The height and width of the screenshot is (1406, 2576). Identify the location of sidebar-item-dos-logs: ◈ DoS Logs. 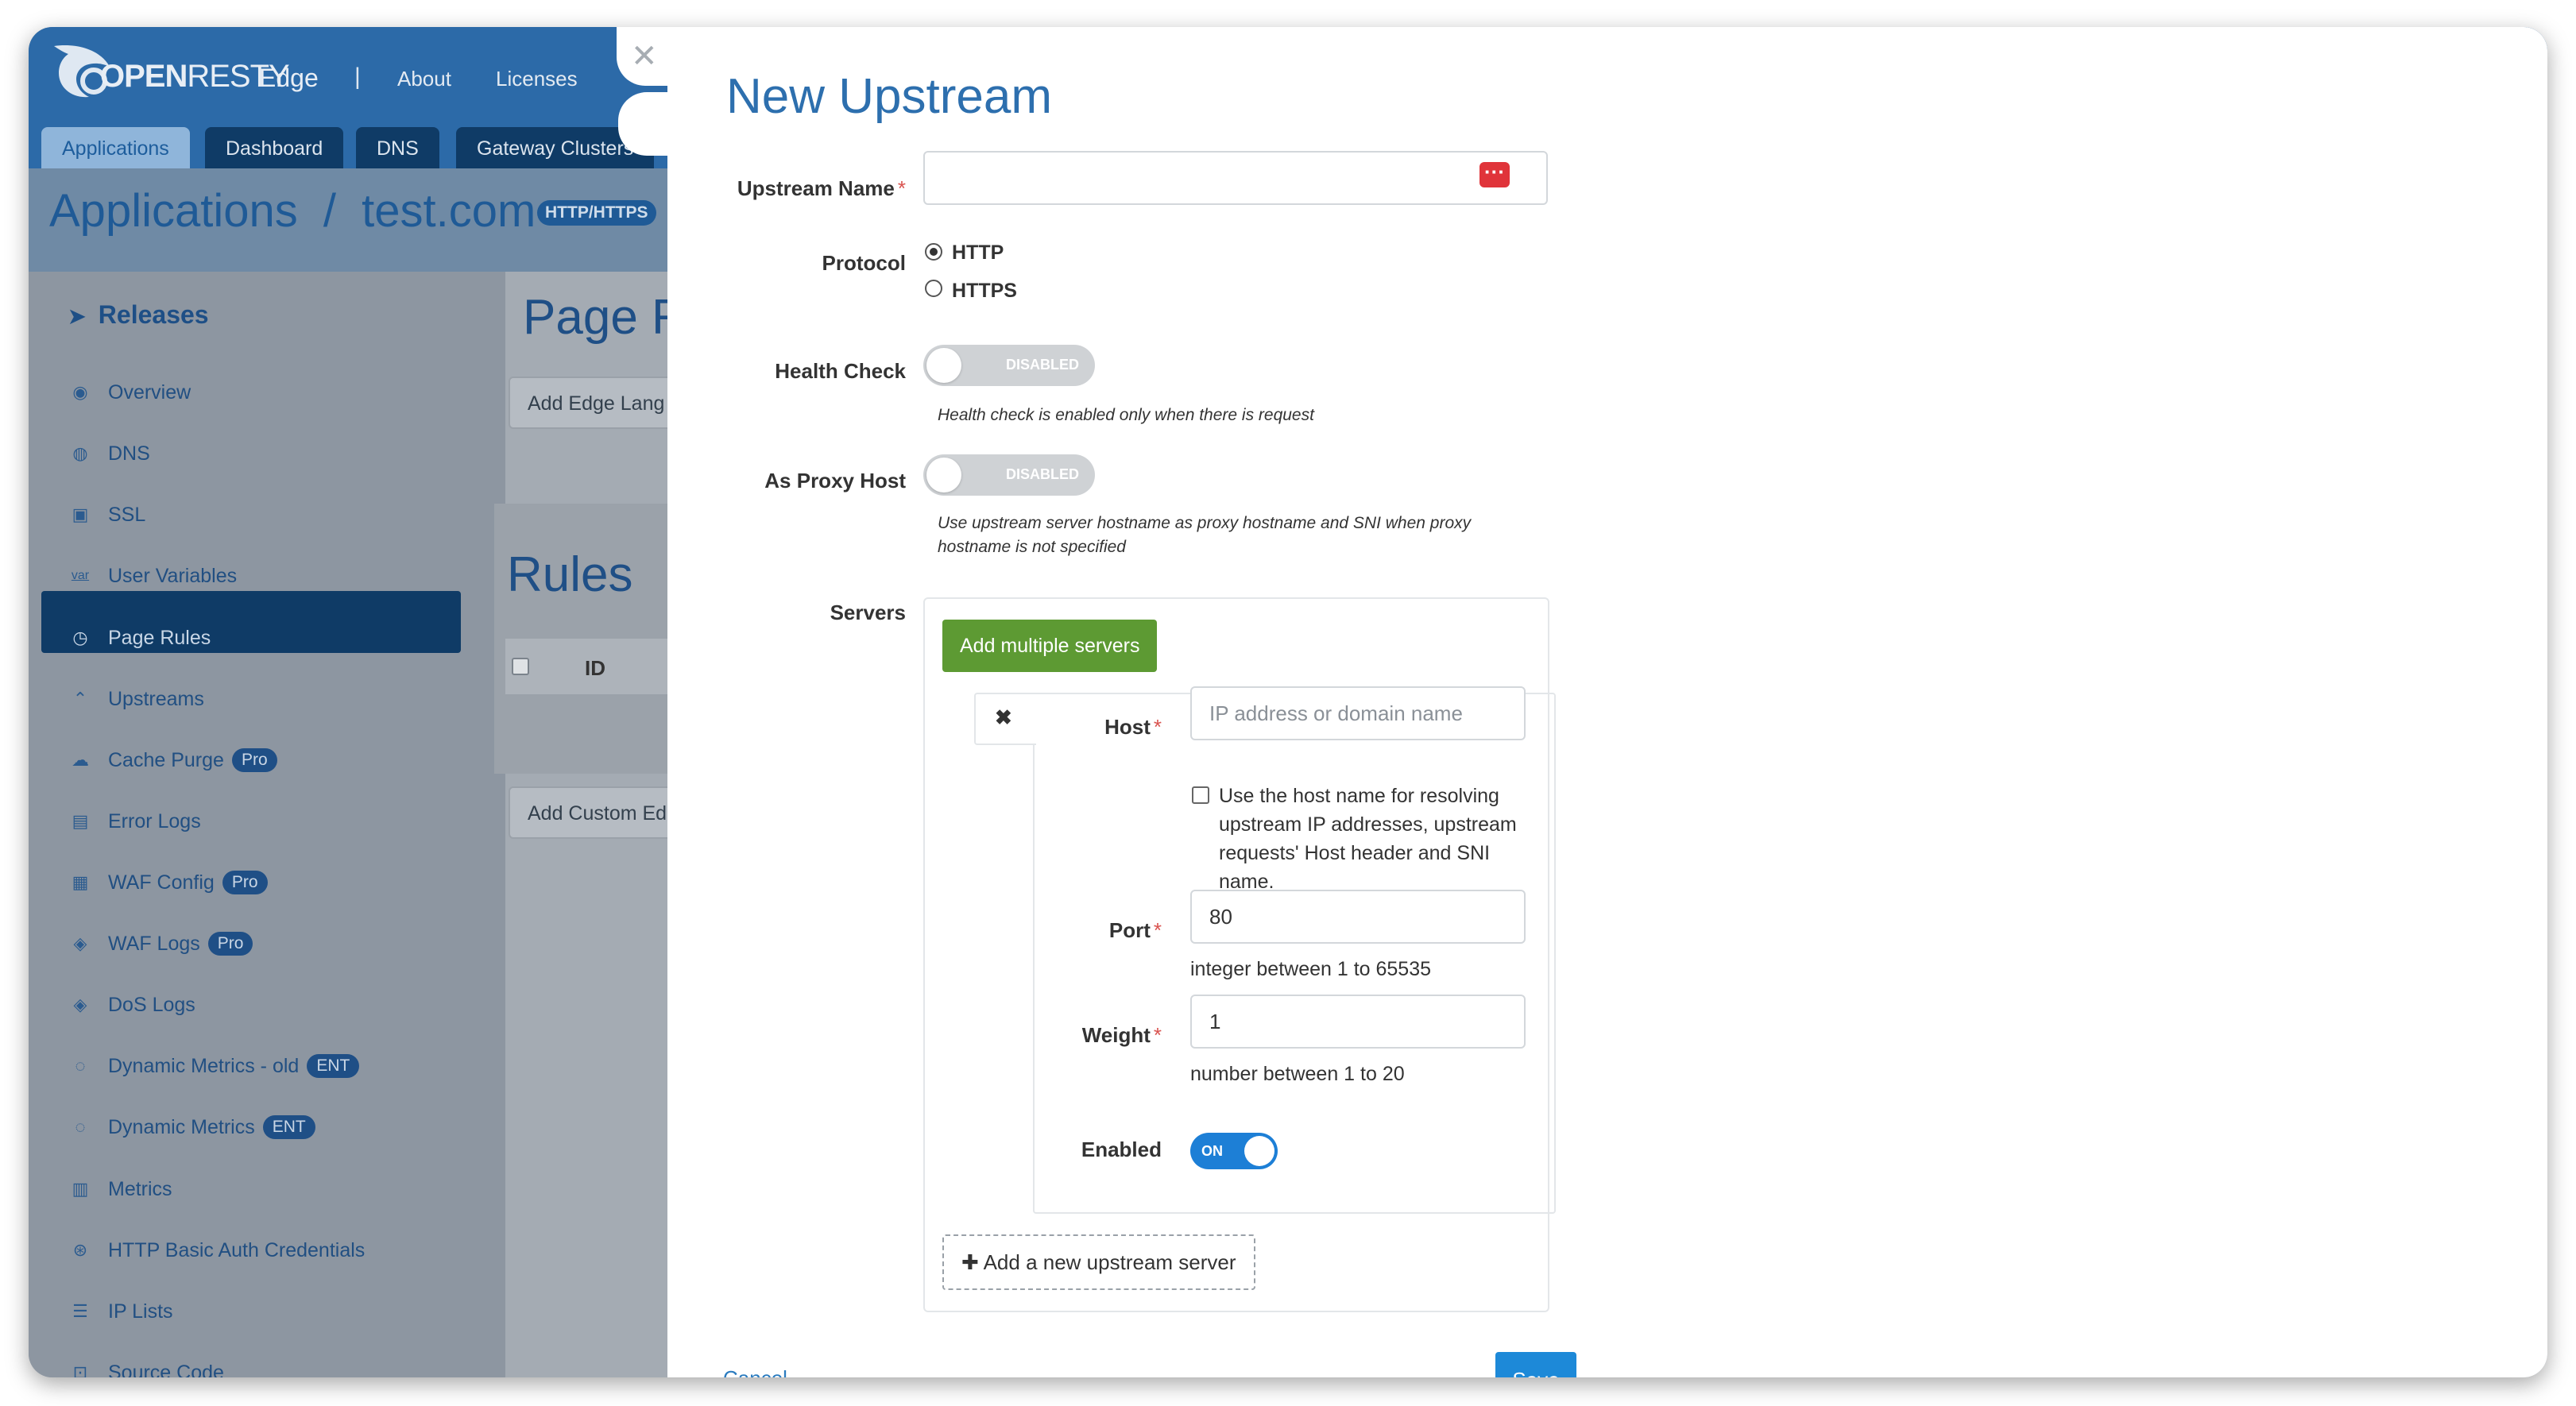
(131, 1005).